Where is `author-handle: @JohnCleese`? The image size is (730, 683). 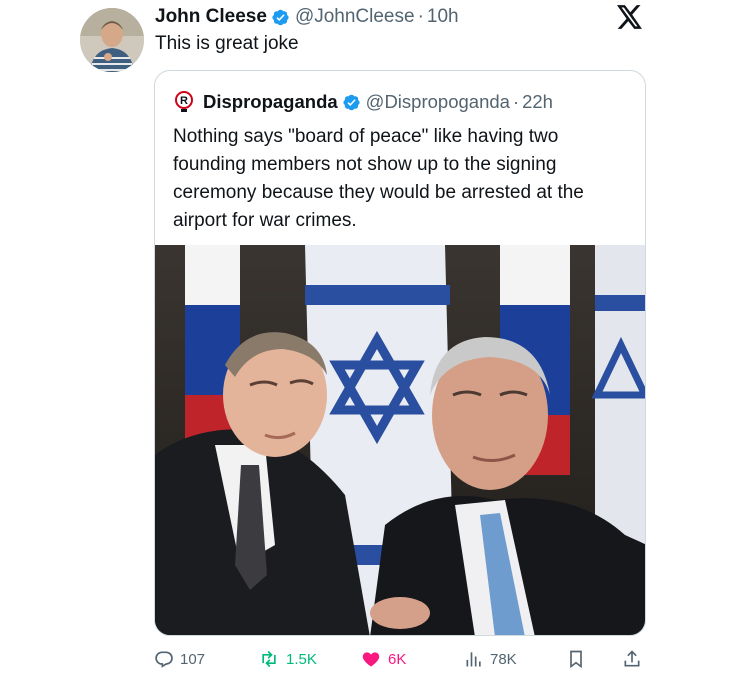
author-handle: @JohnCleese is located at coordinates (355, 17).